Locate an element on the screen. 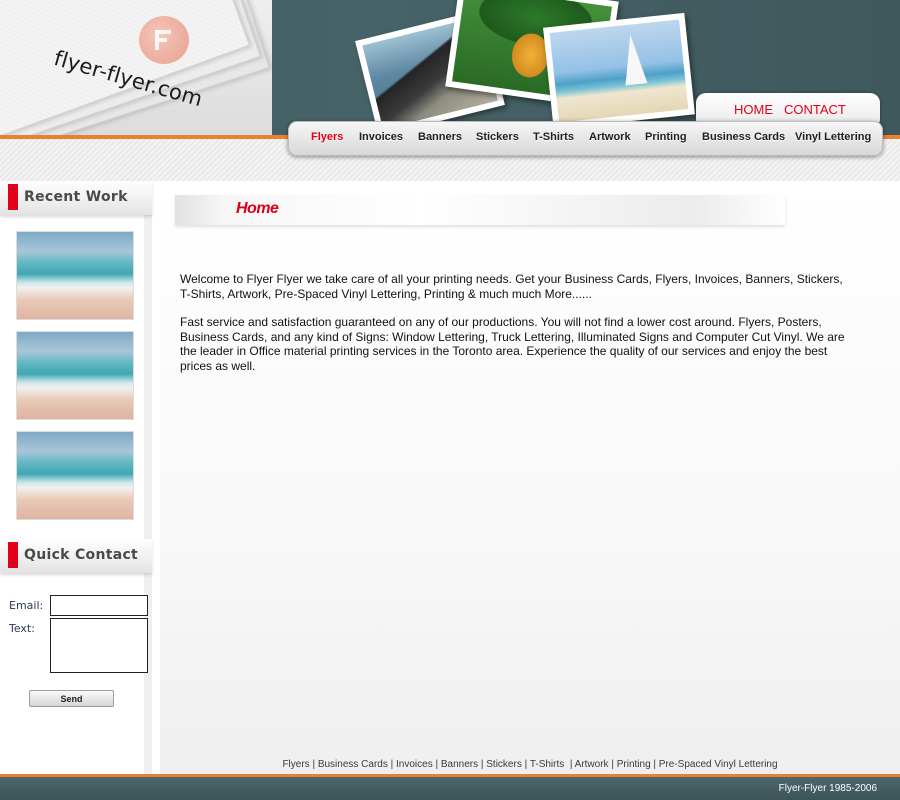  page-title: Home is located at coordinates (257, 208).